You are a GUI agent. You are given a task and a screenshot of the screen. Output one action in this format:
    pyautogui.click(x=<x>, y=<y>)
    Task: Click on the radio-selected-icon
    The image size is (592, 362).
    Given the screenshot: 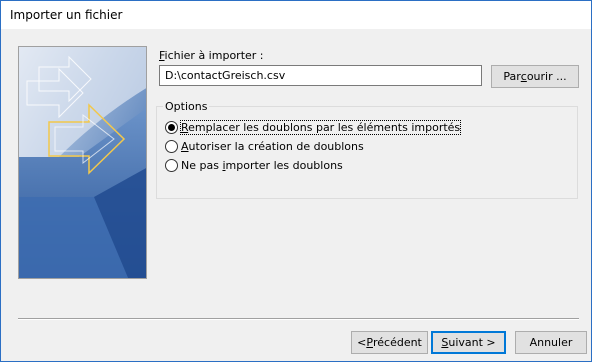 What is the action you would take?
    pyautogui.click(x=171, y=127)
    